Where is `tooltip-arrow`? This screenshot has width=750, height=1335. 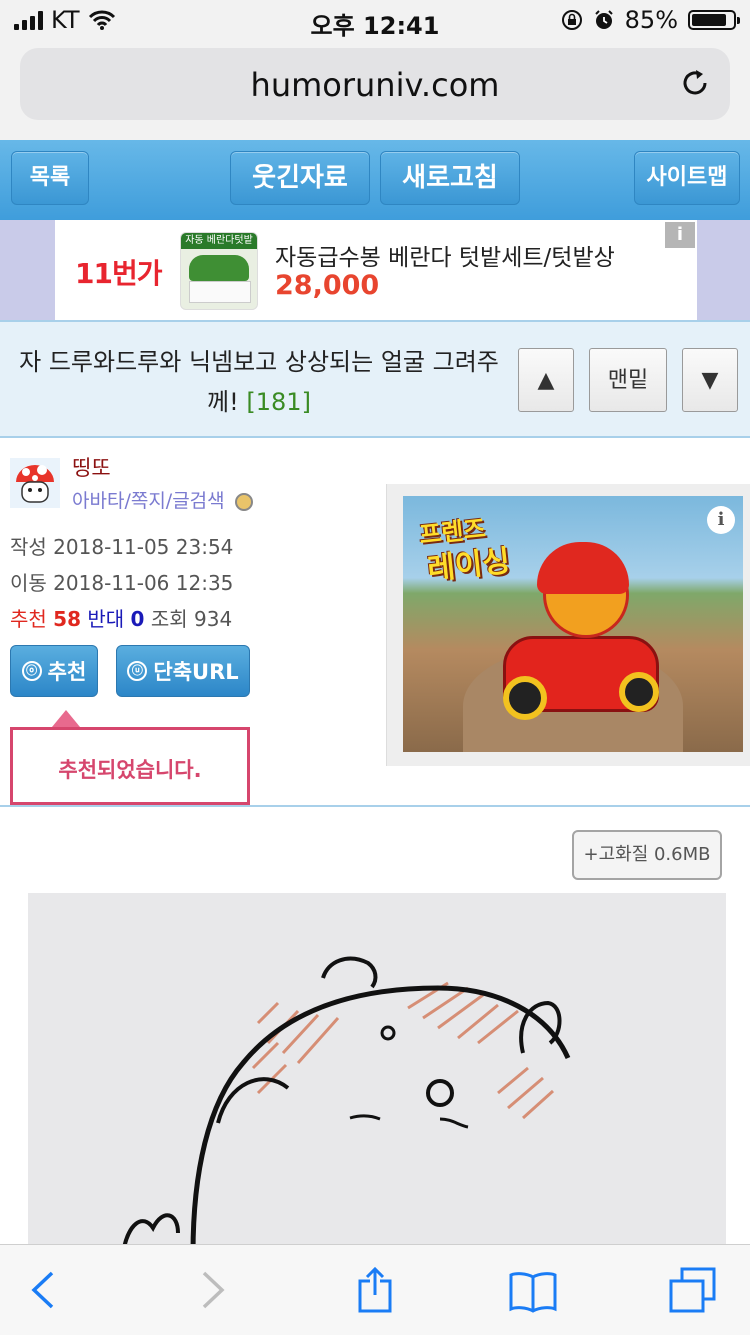 tooltip-arrow is located at coordinates (66, 718).